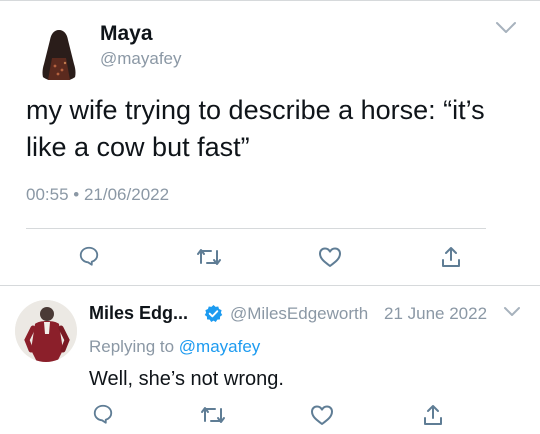 The width and height of the screenshot is (540, 434). What do you see at coordinates (126, 34) in the screenshot?
I see `author-name: Maya` at bounding box center [126, 34].